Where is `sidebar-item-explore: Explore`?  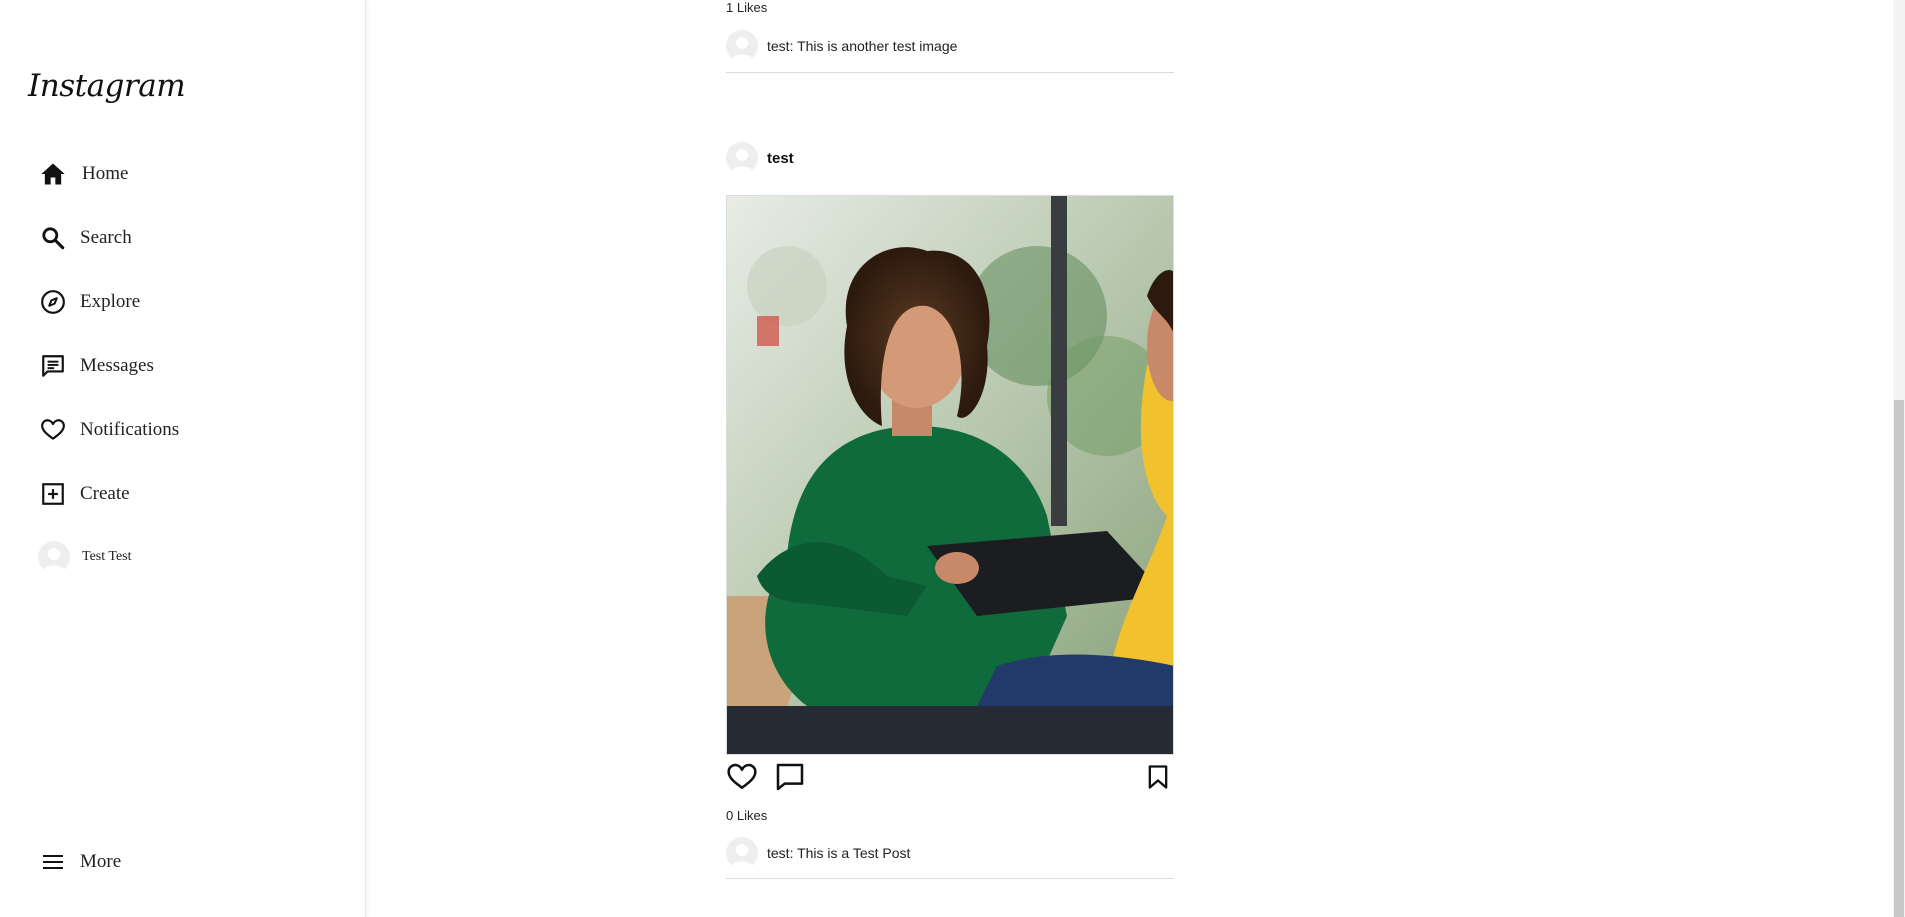
sidebar-item-explore: Explore is located at coordinates (89, 302).